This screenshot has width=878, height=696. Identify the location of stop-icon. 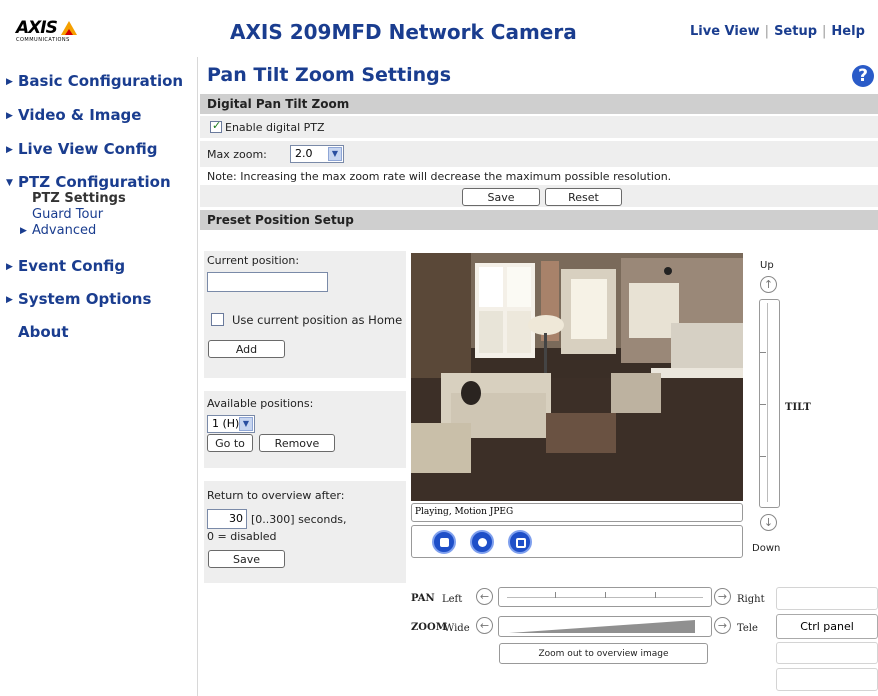
(444, 542).